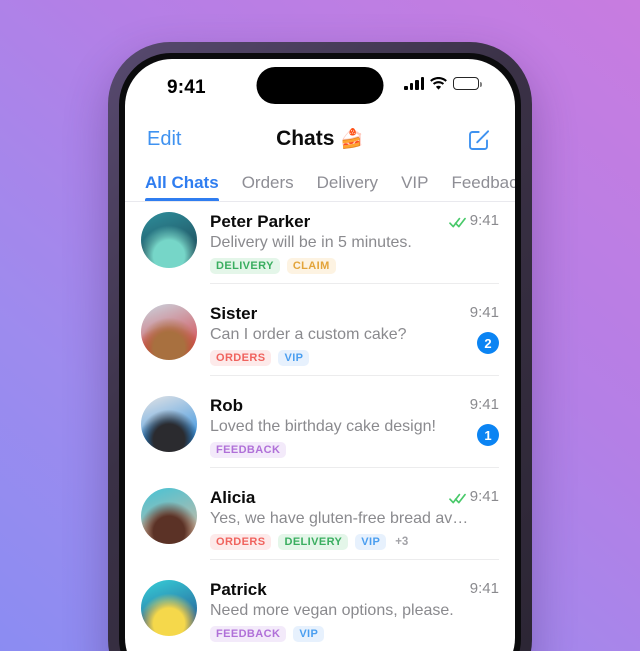  What do you see at coordinates (234, 313) in the screenshot?
I see `chat-name: Sister` at bounding box center [234, 313].